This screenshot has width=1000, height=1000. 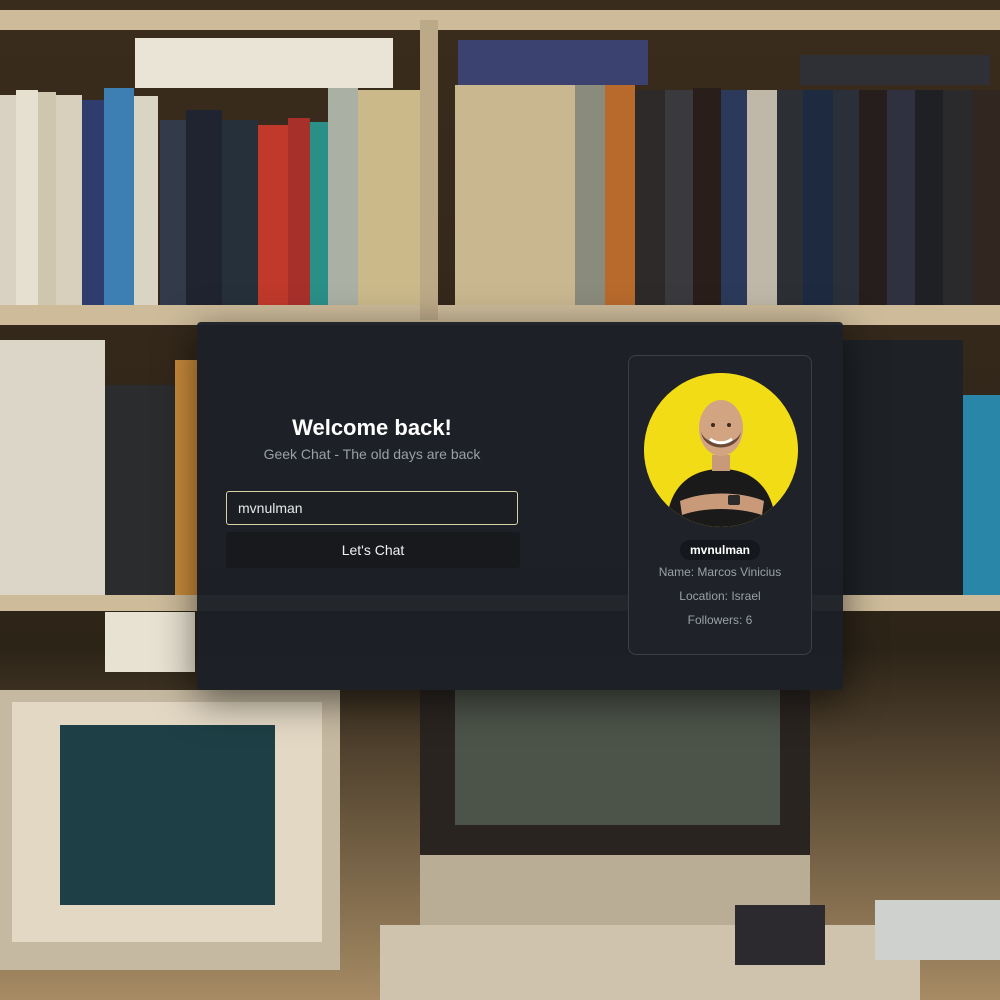 What do you see at coordinates (720, 620) in the screenshot?
I see `profile-followers: Followers: 6` at bounding box center [720, 620].